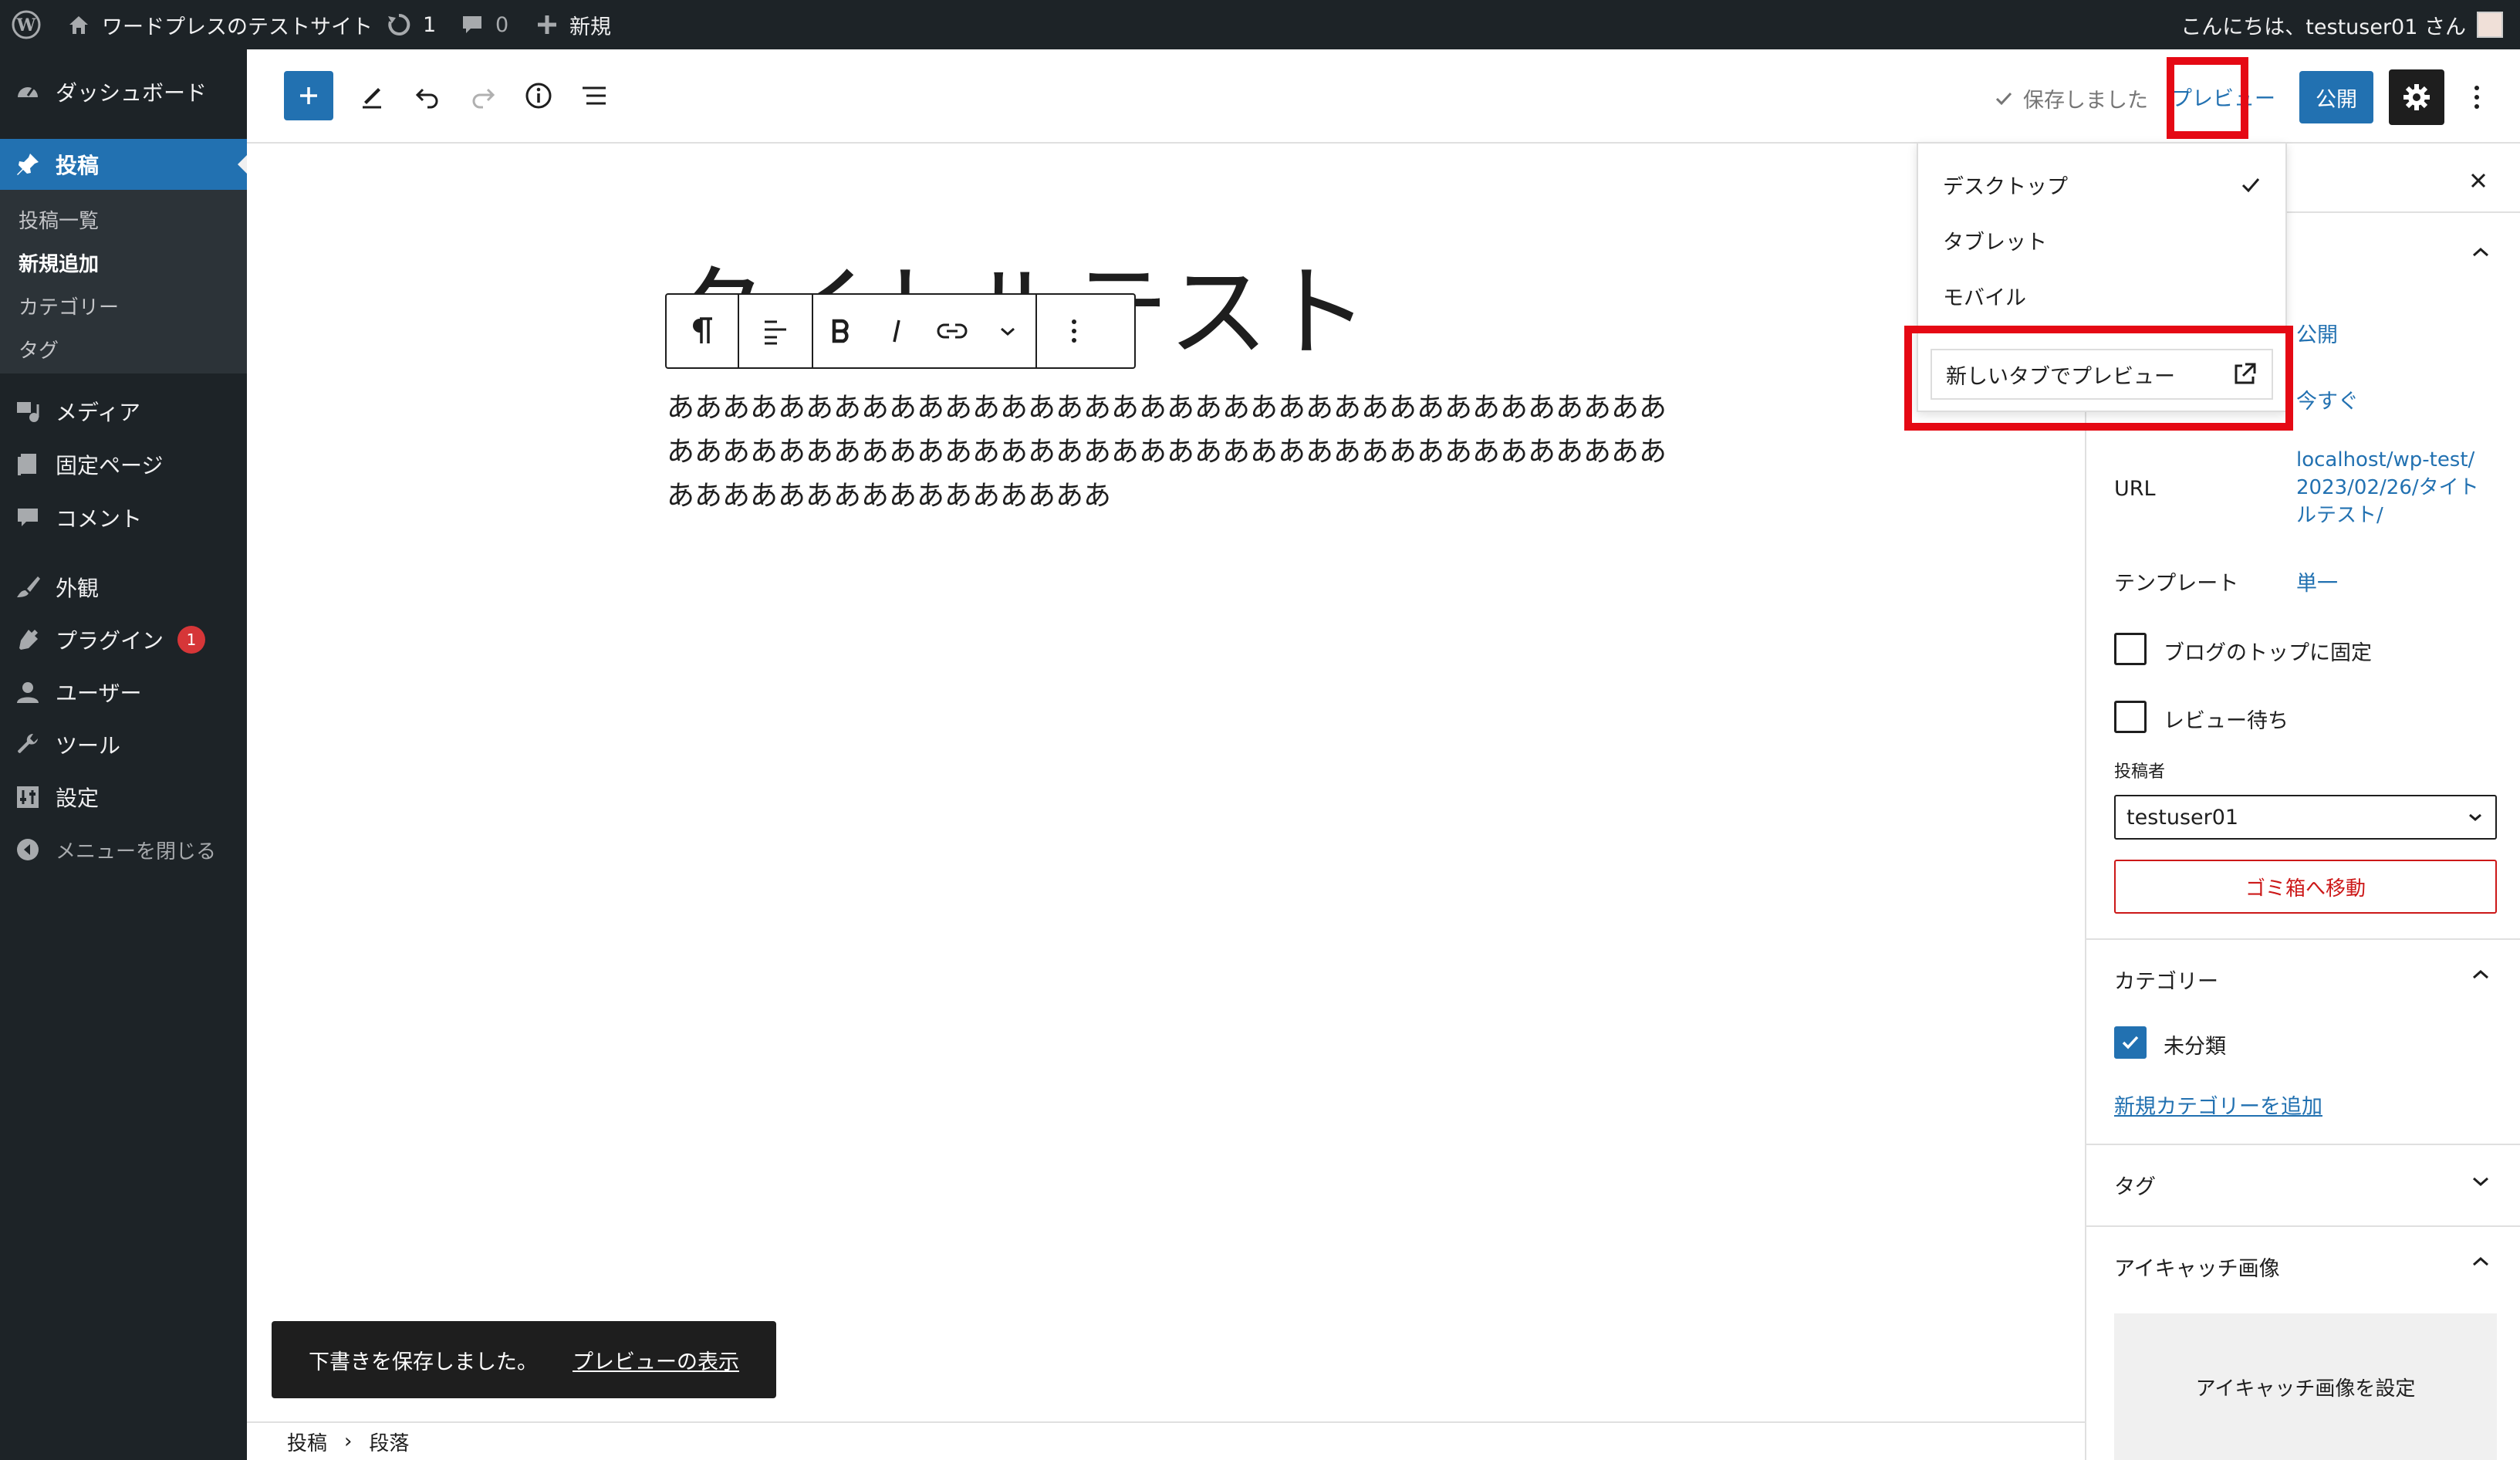 The image size is (2520, 1460). What do you see at coordinates (2317, 333) in the screenshot?
I see `visibility-value: 公開` at bounding box center [2317, 333].